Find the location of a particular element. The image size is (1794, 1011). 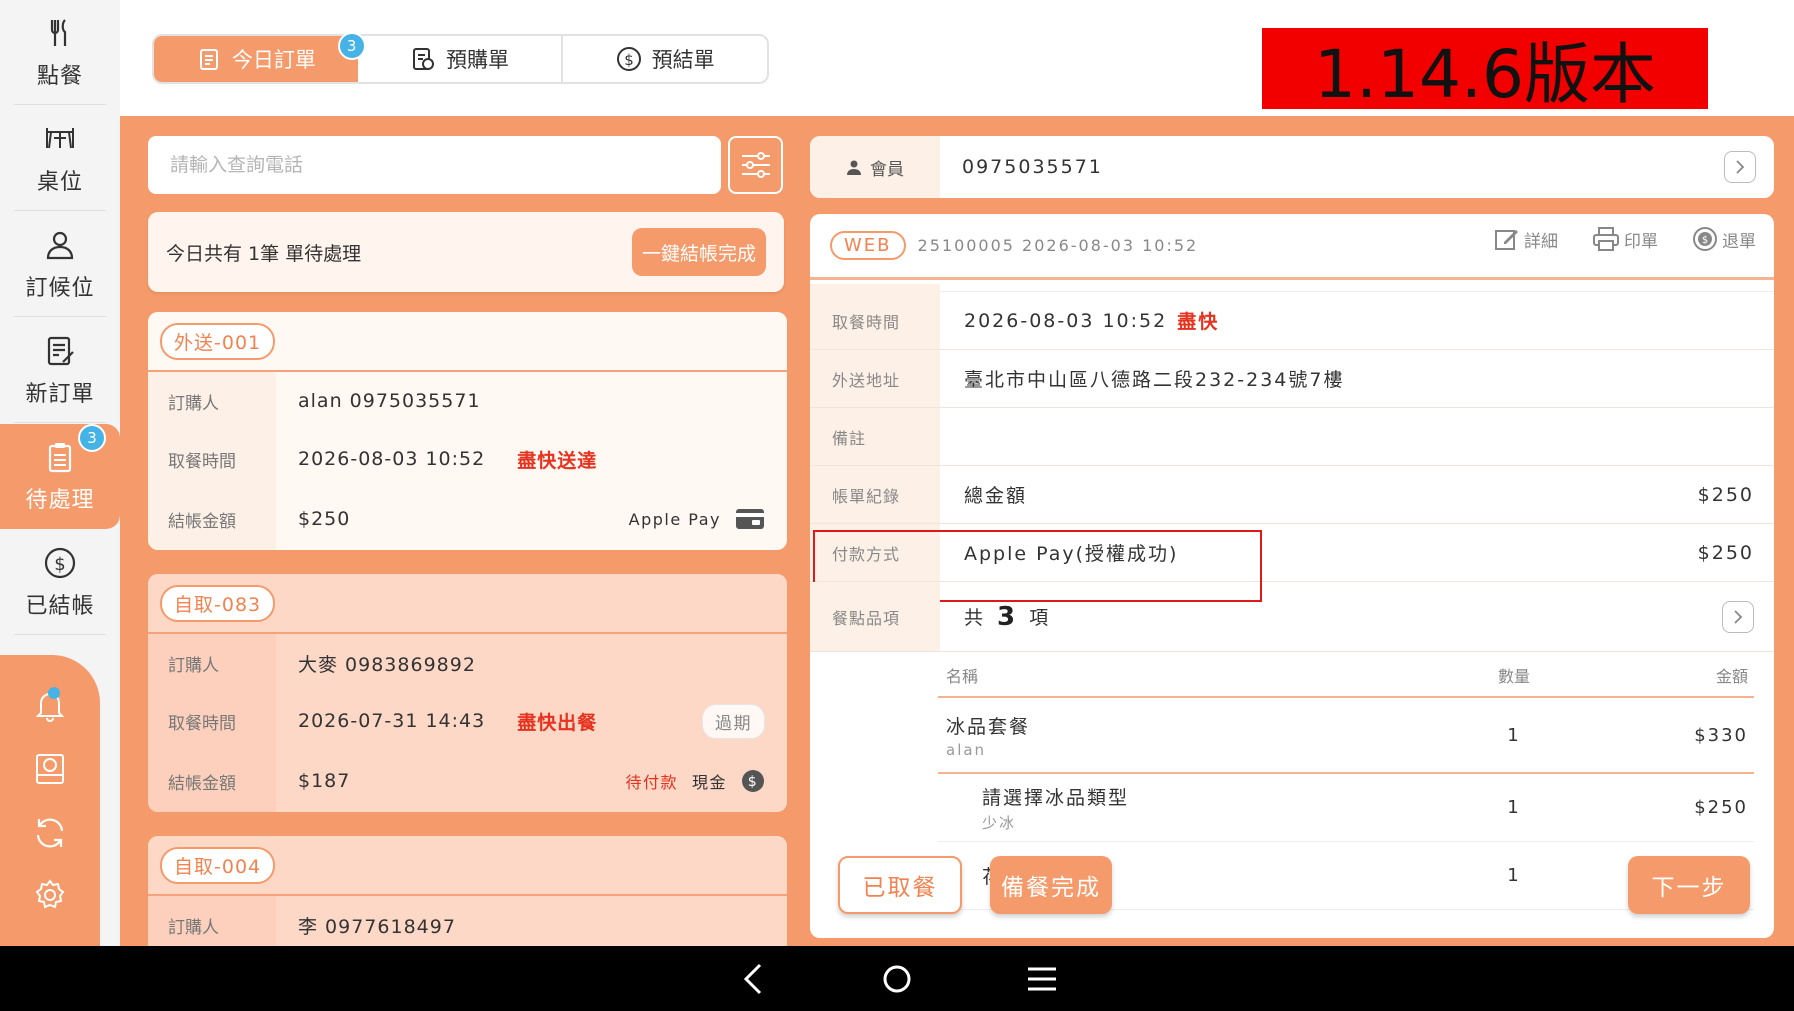

pickup-time: 2026-08-03 10:52 is located at coordinates (392, 459).